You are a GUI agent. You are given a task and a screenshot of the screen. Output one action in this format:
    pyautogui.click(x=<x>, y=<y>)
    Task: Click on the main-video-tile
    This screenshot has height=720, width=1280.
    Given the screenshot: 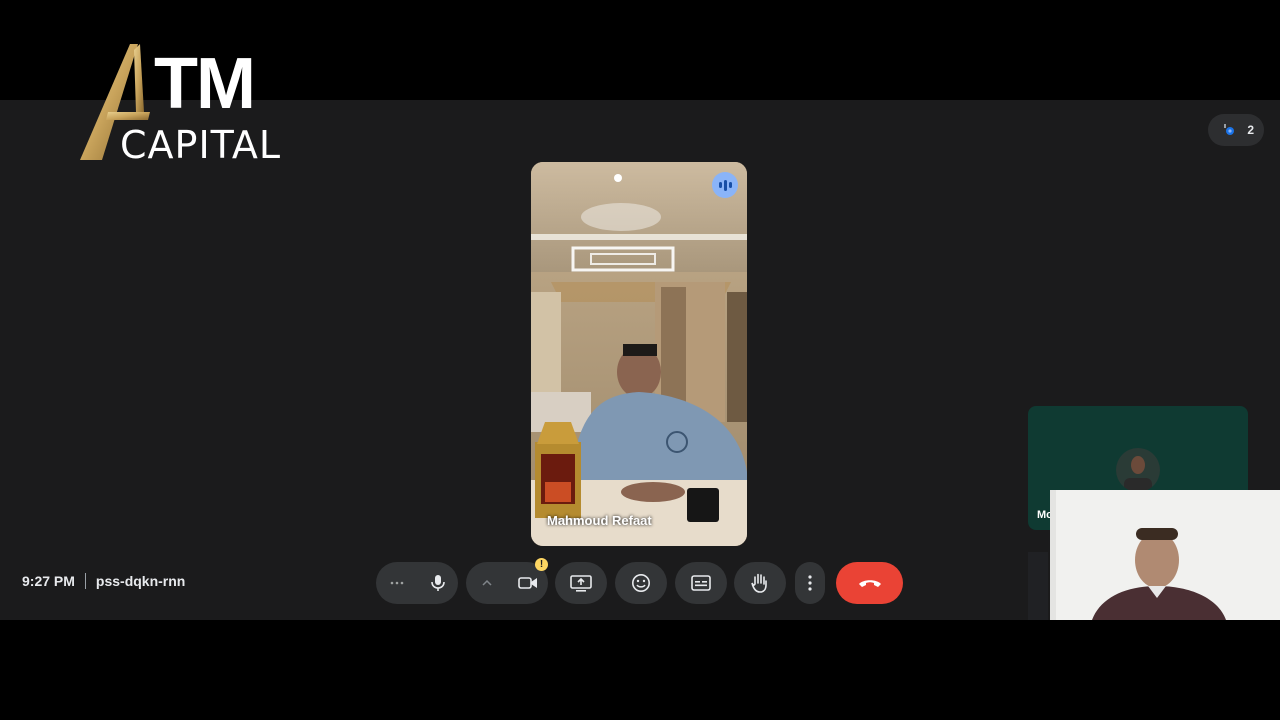 What is the action you would take?
    pyautogui.click(x=639, y=354)
    